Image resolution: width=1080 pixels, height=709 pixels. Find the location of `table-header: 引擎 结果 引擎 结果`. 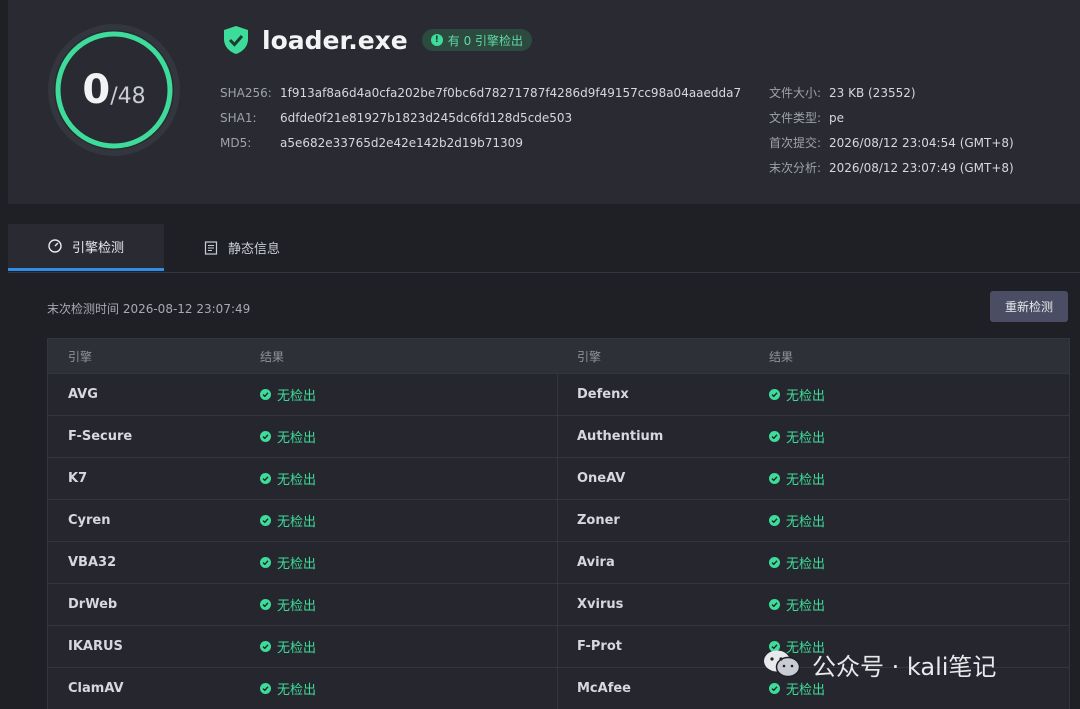

table-header: 引擎 结果 引擎 结果 is located at coordinates (558, 356).